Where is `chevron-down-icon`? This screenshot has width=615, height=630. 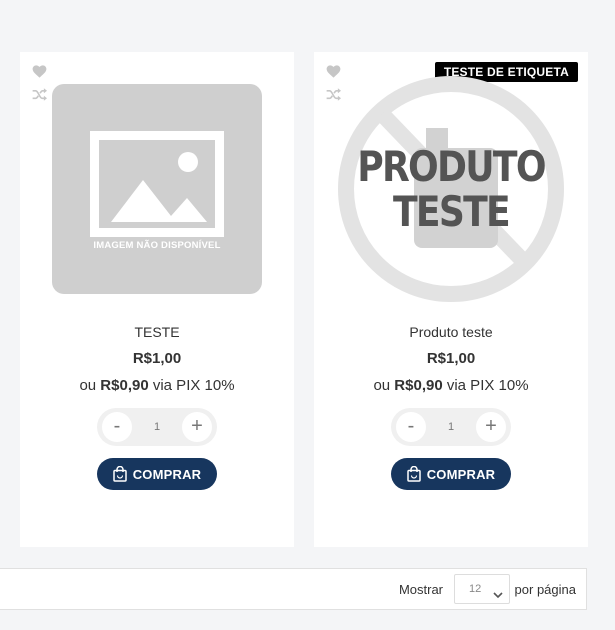 chevron-down-icon is located at coordinates (498, 592).